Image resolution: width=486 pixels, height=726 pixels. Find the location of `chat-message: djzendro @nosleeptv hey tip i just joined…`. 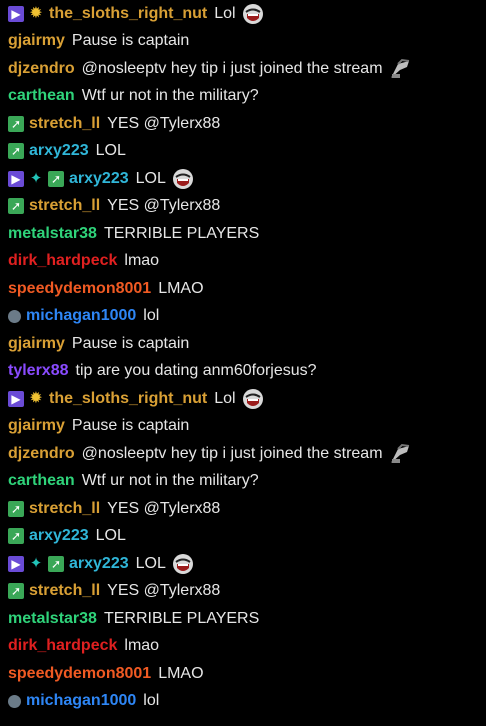

chat-message: djzendro @nosleeptv hey tip i just joined… is located at coordinates (247, 69).